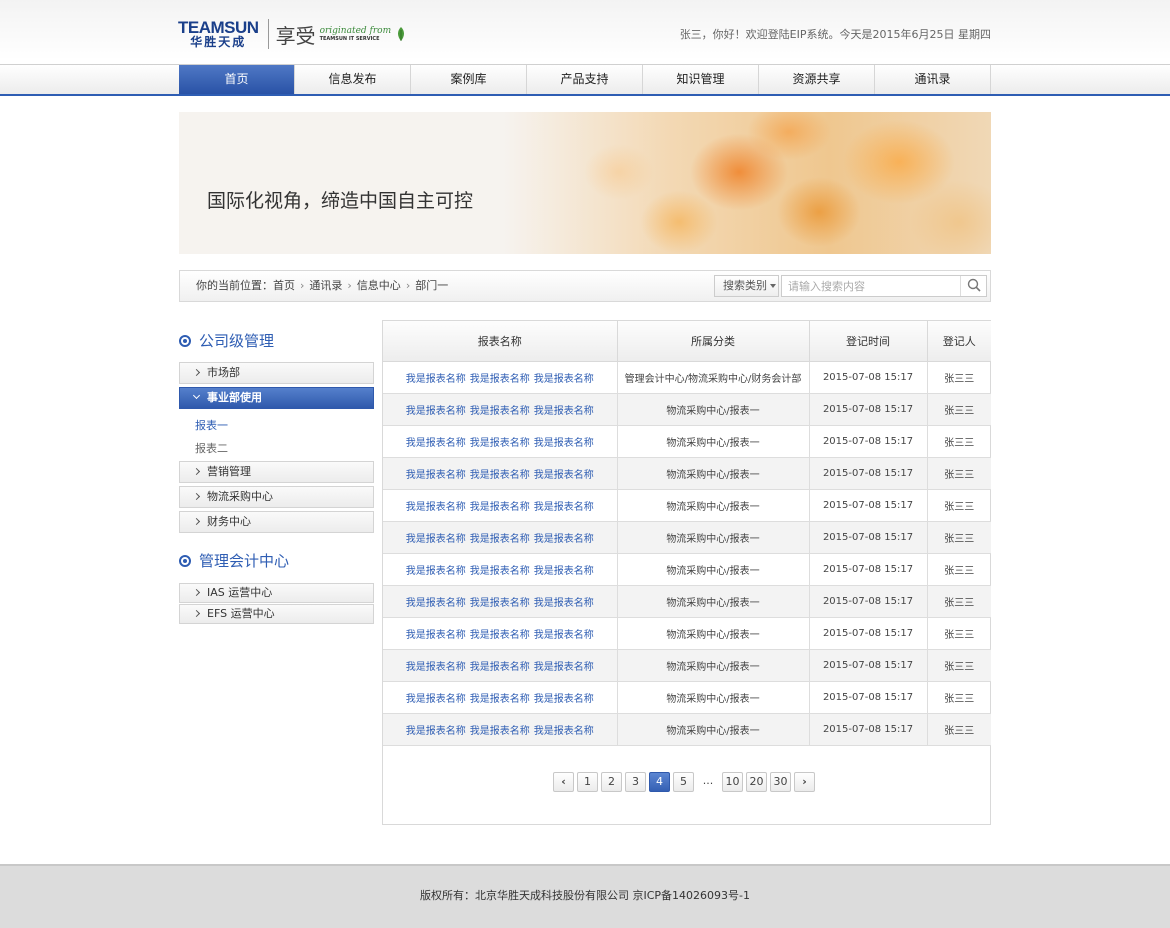 Image resolution: width=1170 pixels, height=928 pixels. I want to click on table-header-row: 报表名称 所属分类 登记时间 登记人, so click(687, 341).